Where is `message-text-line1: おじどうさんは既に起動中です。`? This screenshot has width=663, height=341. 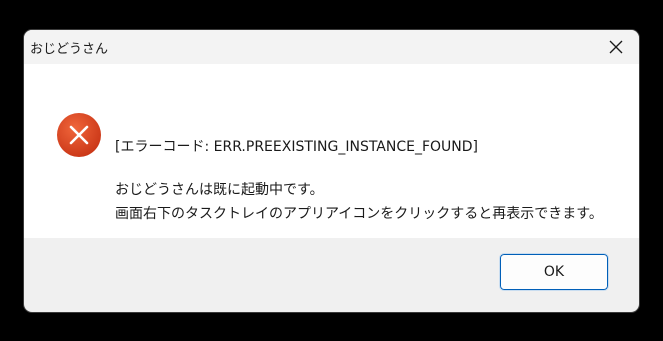 message-text-line1: おじどうさんは既に起動中です。 is located at coordinates (219, 190).